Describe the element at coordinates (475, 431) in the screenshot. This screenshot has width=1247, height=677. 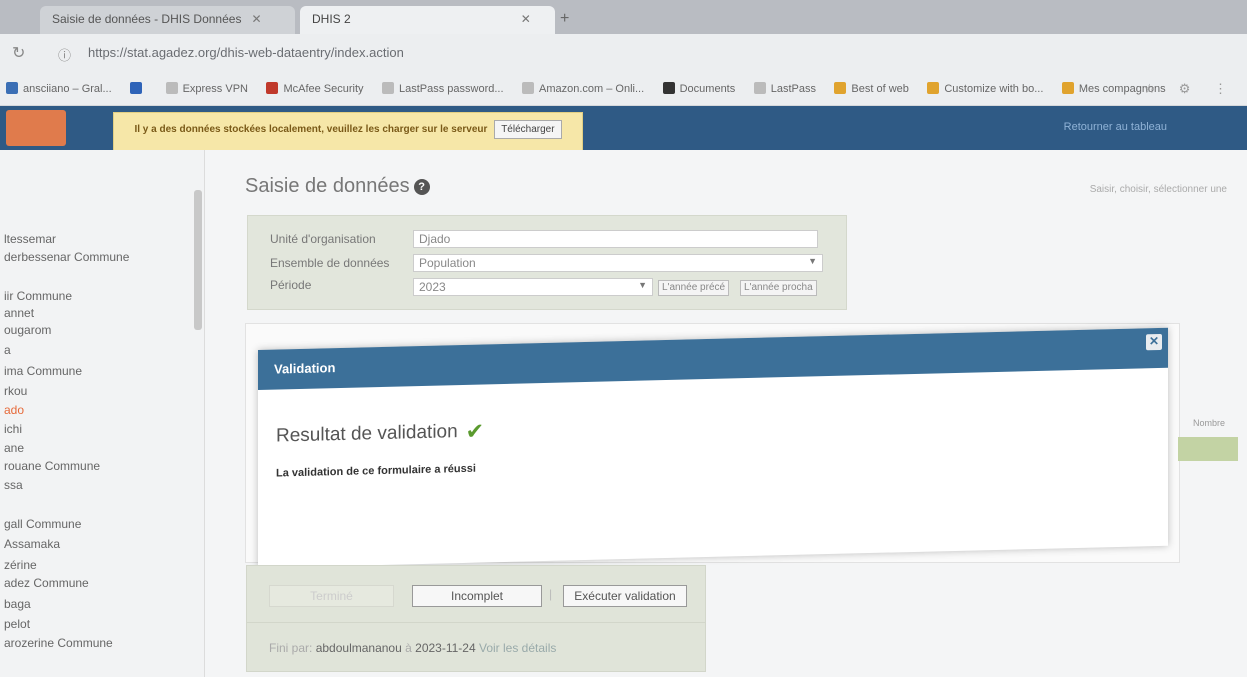
I see `checkmark-icon: ✔` at that location.